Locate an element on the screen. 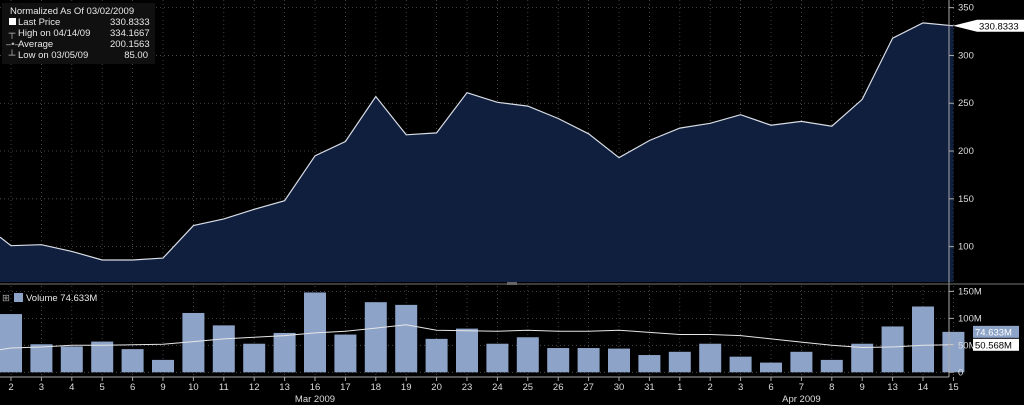 Image resolution: width=1024 pixels, height=405 pixels. legend-value: 200.1563 is located at coordinates (130, 44).